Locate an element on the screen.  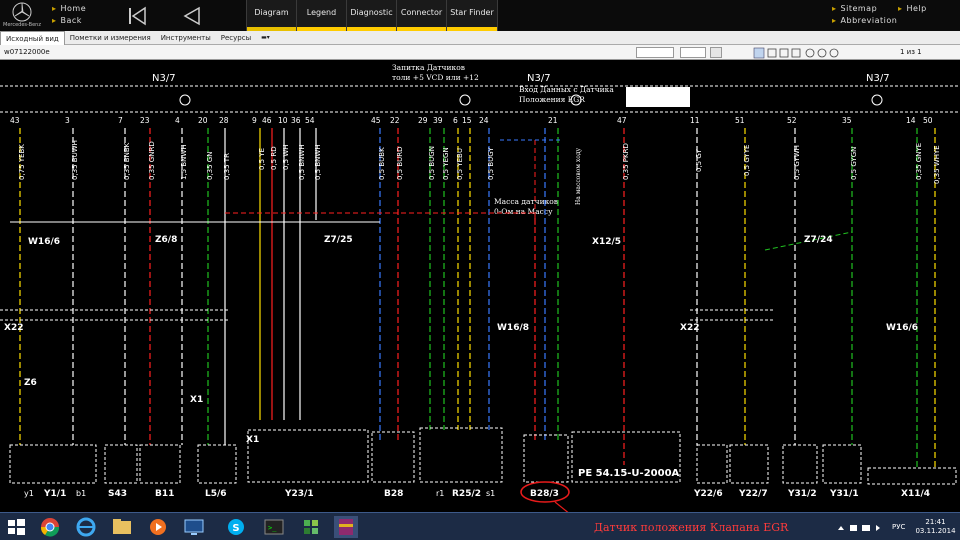
wire-label: 0,5 BUGN is located at coordinates (432, 163).